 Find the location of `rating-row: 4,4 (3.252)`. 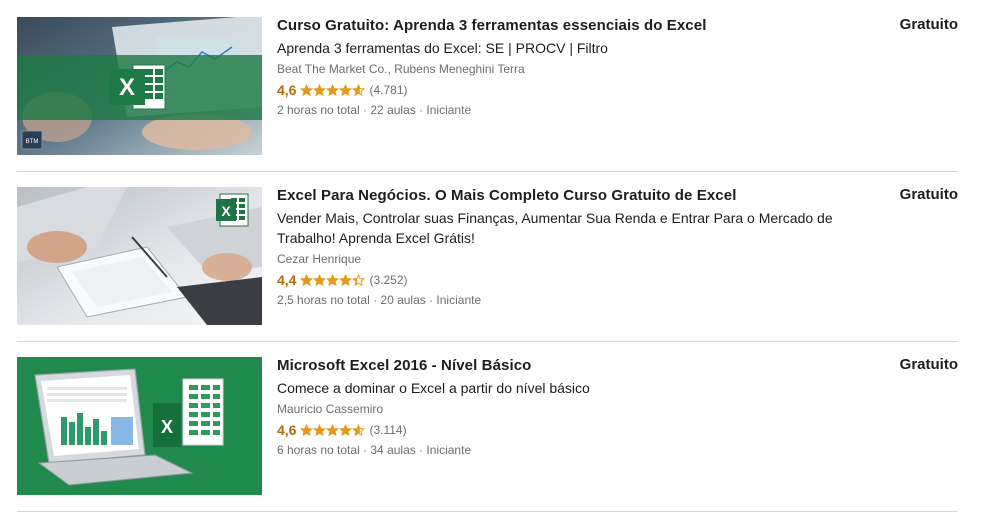

rating-row: 4,4 (3.252) is located at coordinates (557, 280).